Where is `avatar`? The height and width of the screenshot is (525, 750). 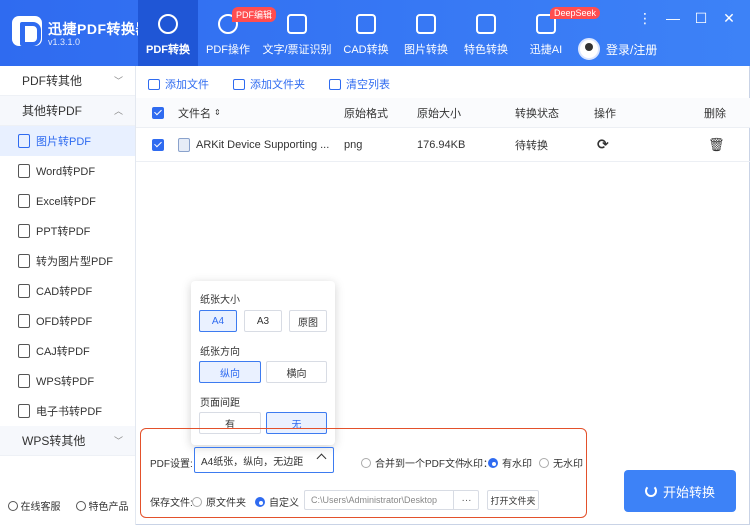 avatar is located at coordinates (589, 49).